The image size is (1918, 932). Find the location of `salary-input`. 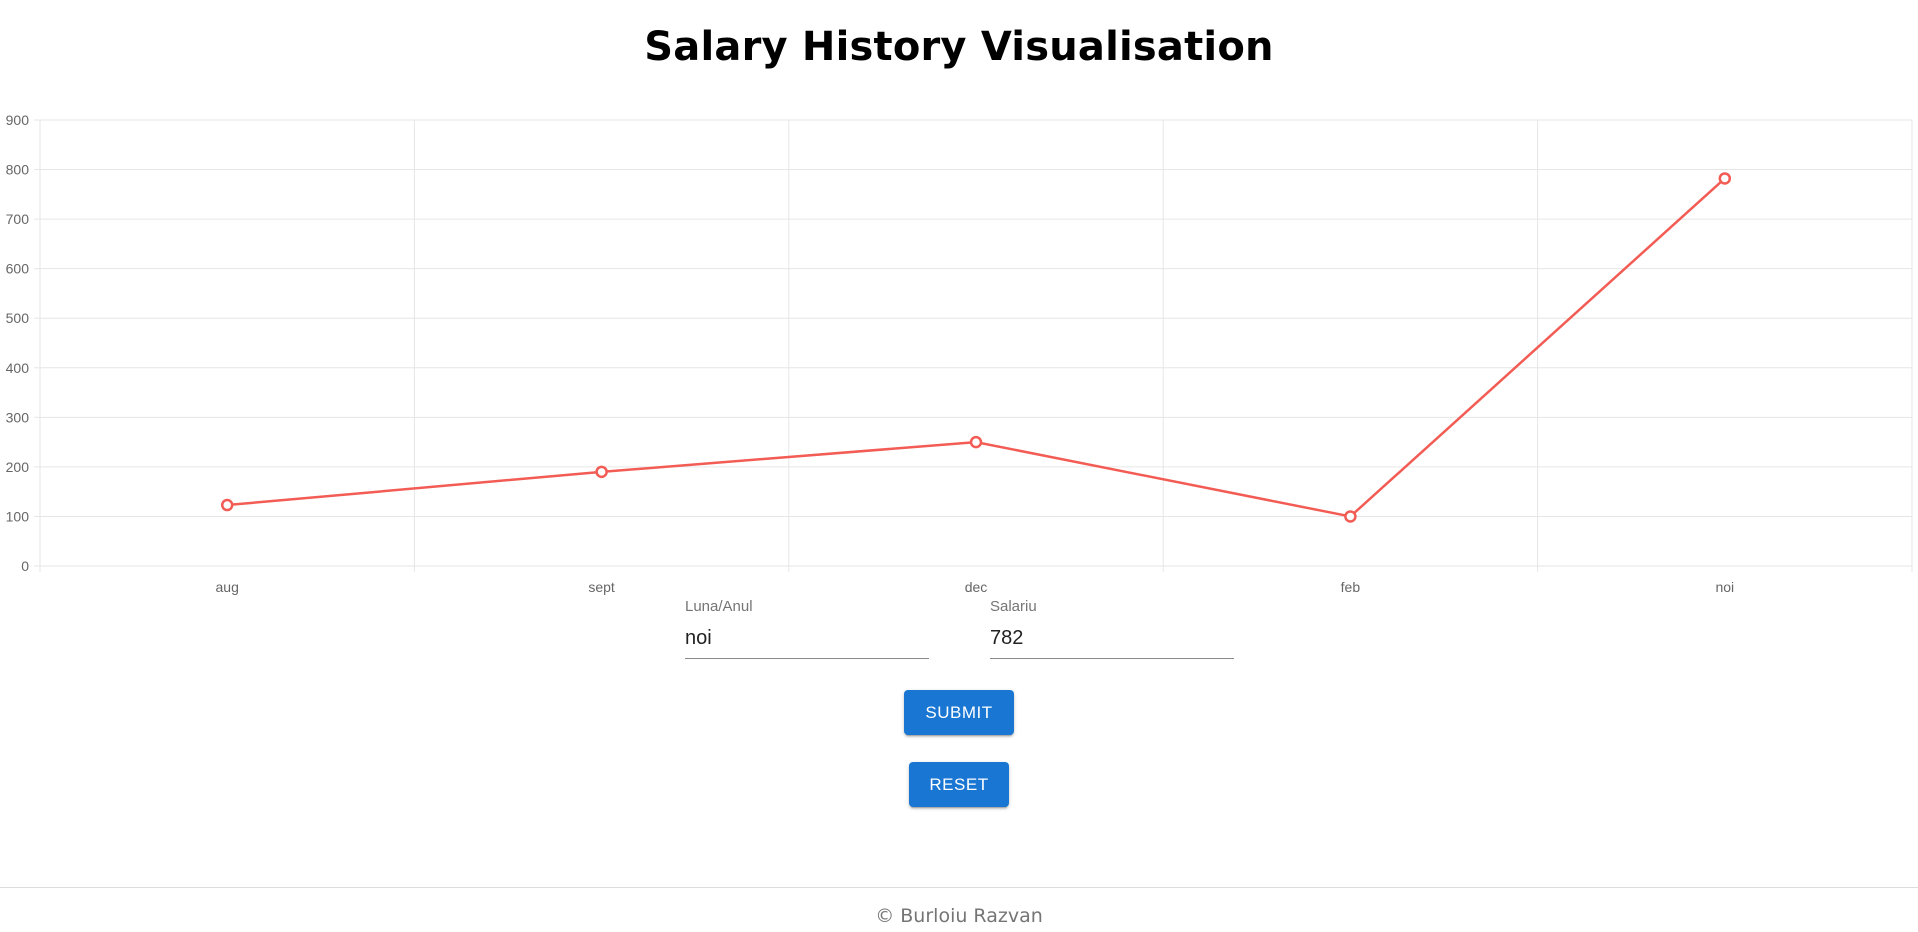

salary-input is located at coordinates (1112, 641).